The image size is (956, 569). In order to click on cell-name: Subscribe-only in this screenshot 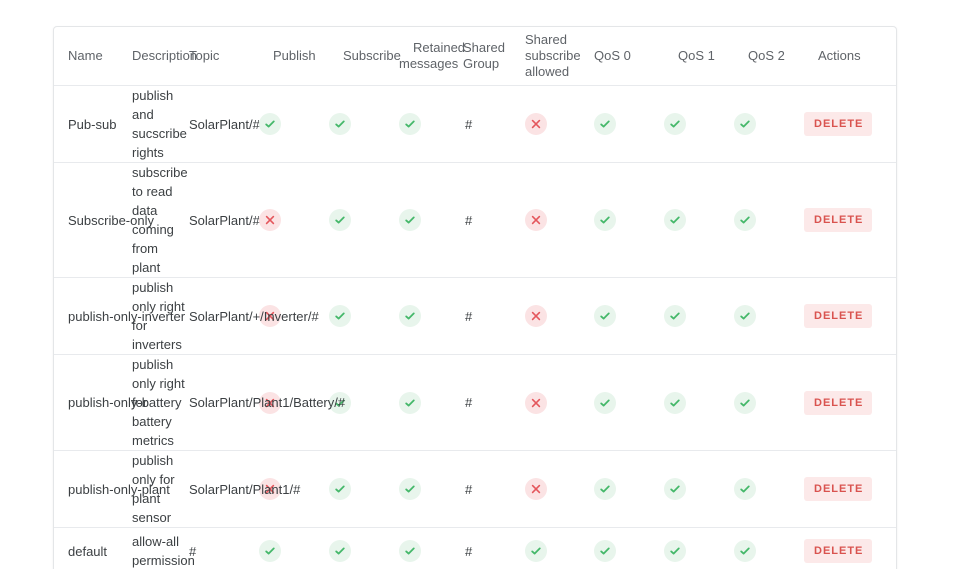, I will do `click(104, 220)`.